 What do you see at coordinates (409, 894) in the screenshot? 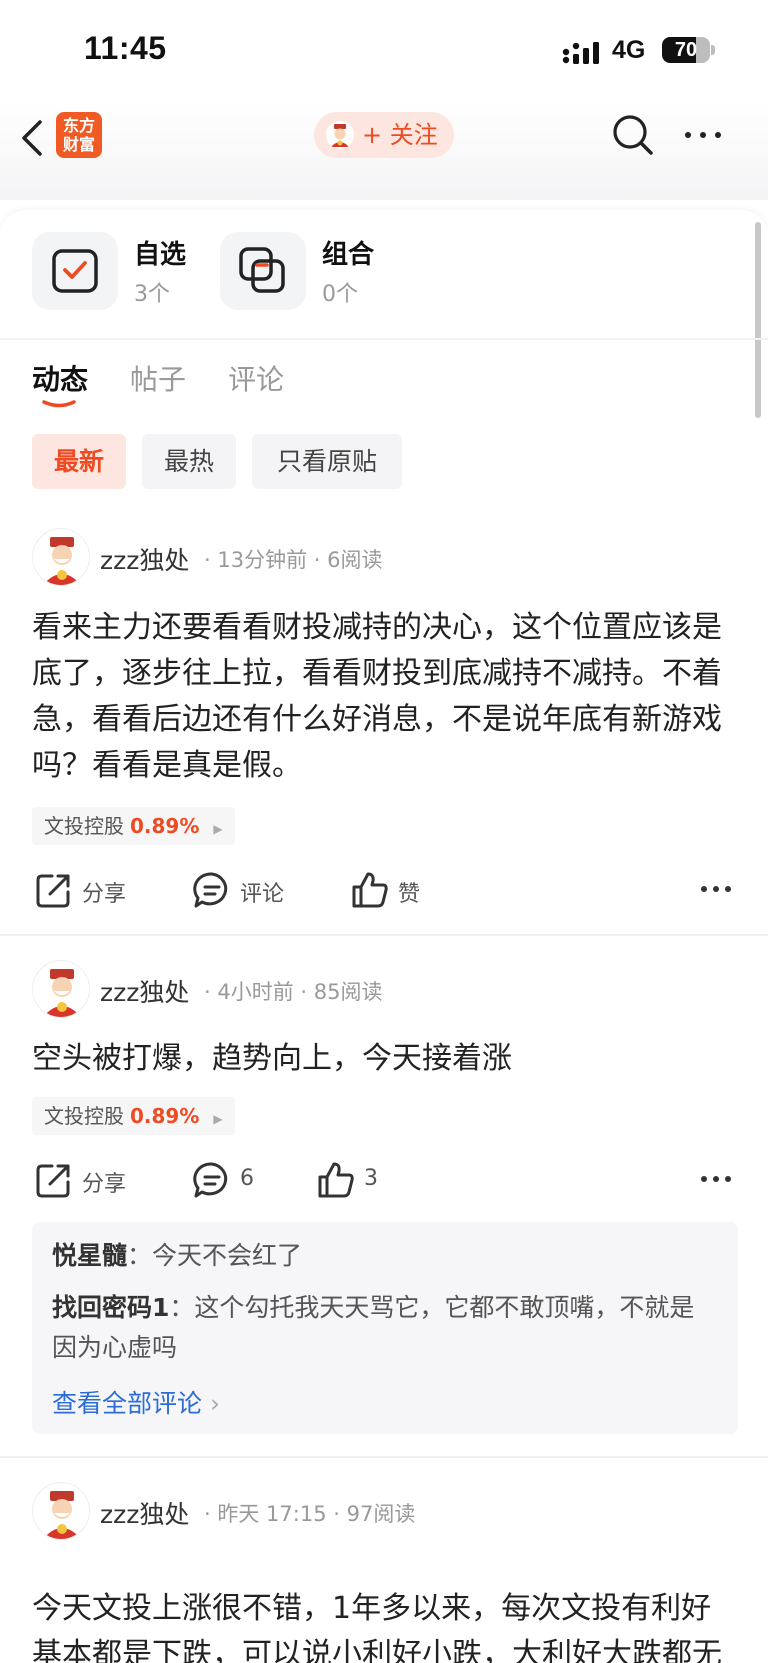
I see `like-label: 赞` at bounding box center [409, 894].